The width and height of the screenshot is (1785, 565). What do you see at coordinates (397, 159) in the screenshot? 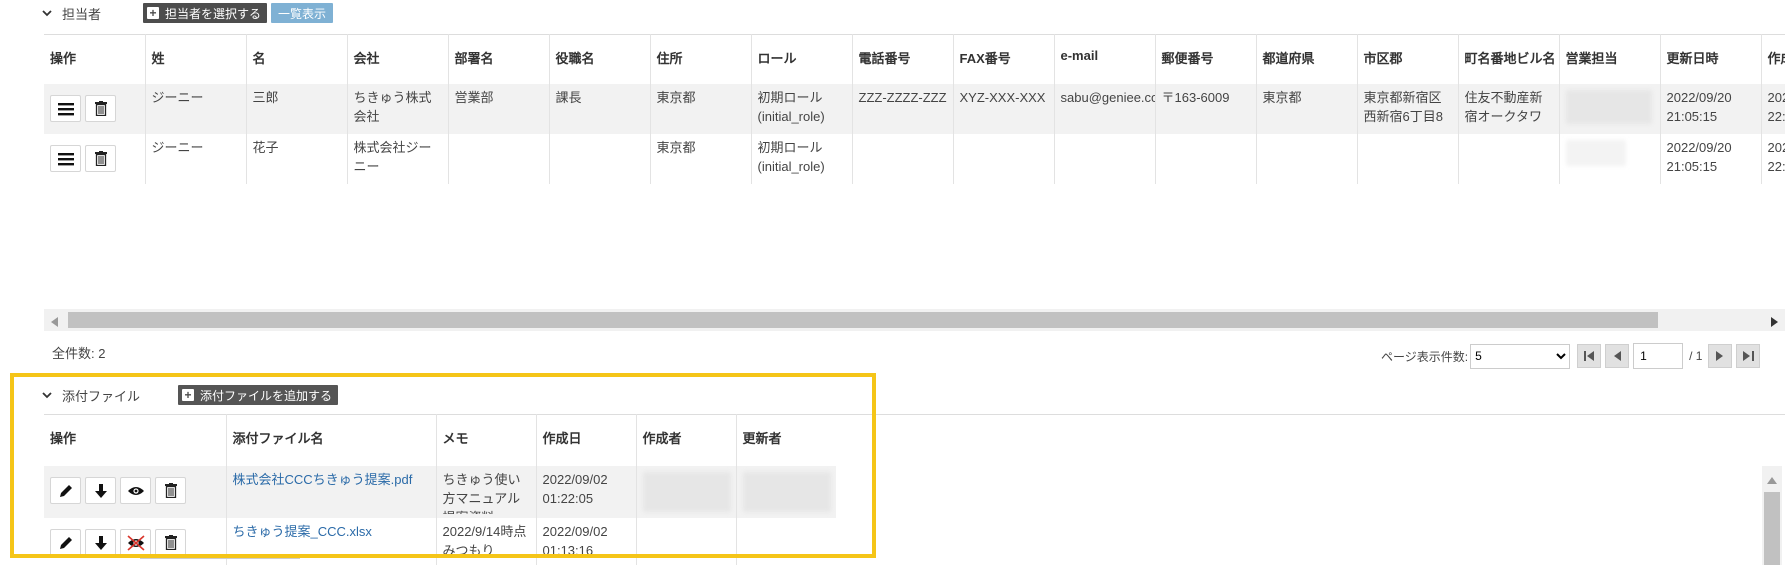
I see `cell-company: 株式会社ジーニー` at bounding box center [397, 159].